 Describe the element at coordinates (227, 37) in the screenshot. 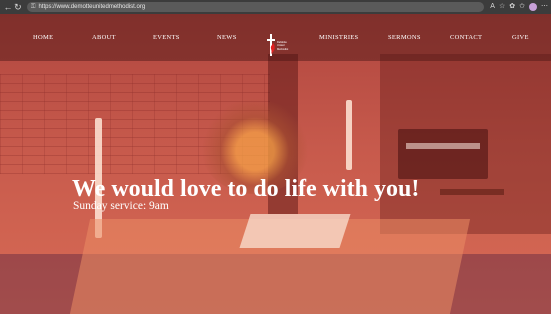

I see `nav-news: NEWS` at that location.